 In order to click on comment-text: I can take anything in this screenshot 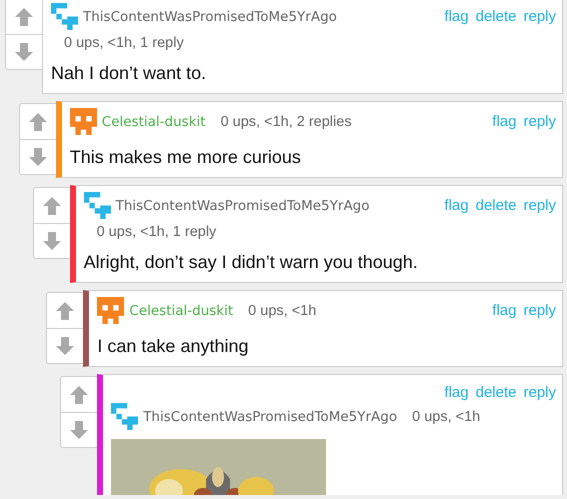, I will do `click(173, 346)`.